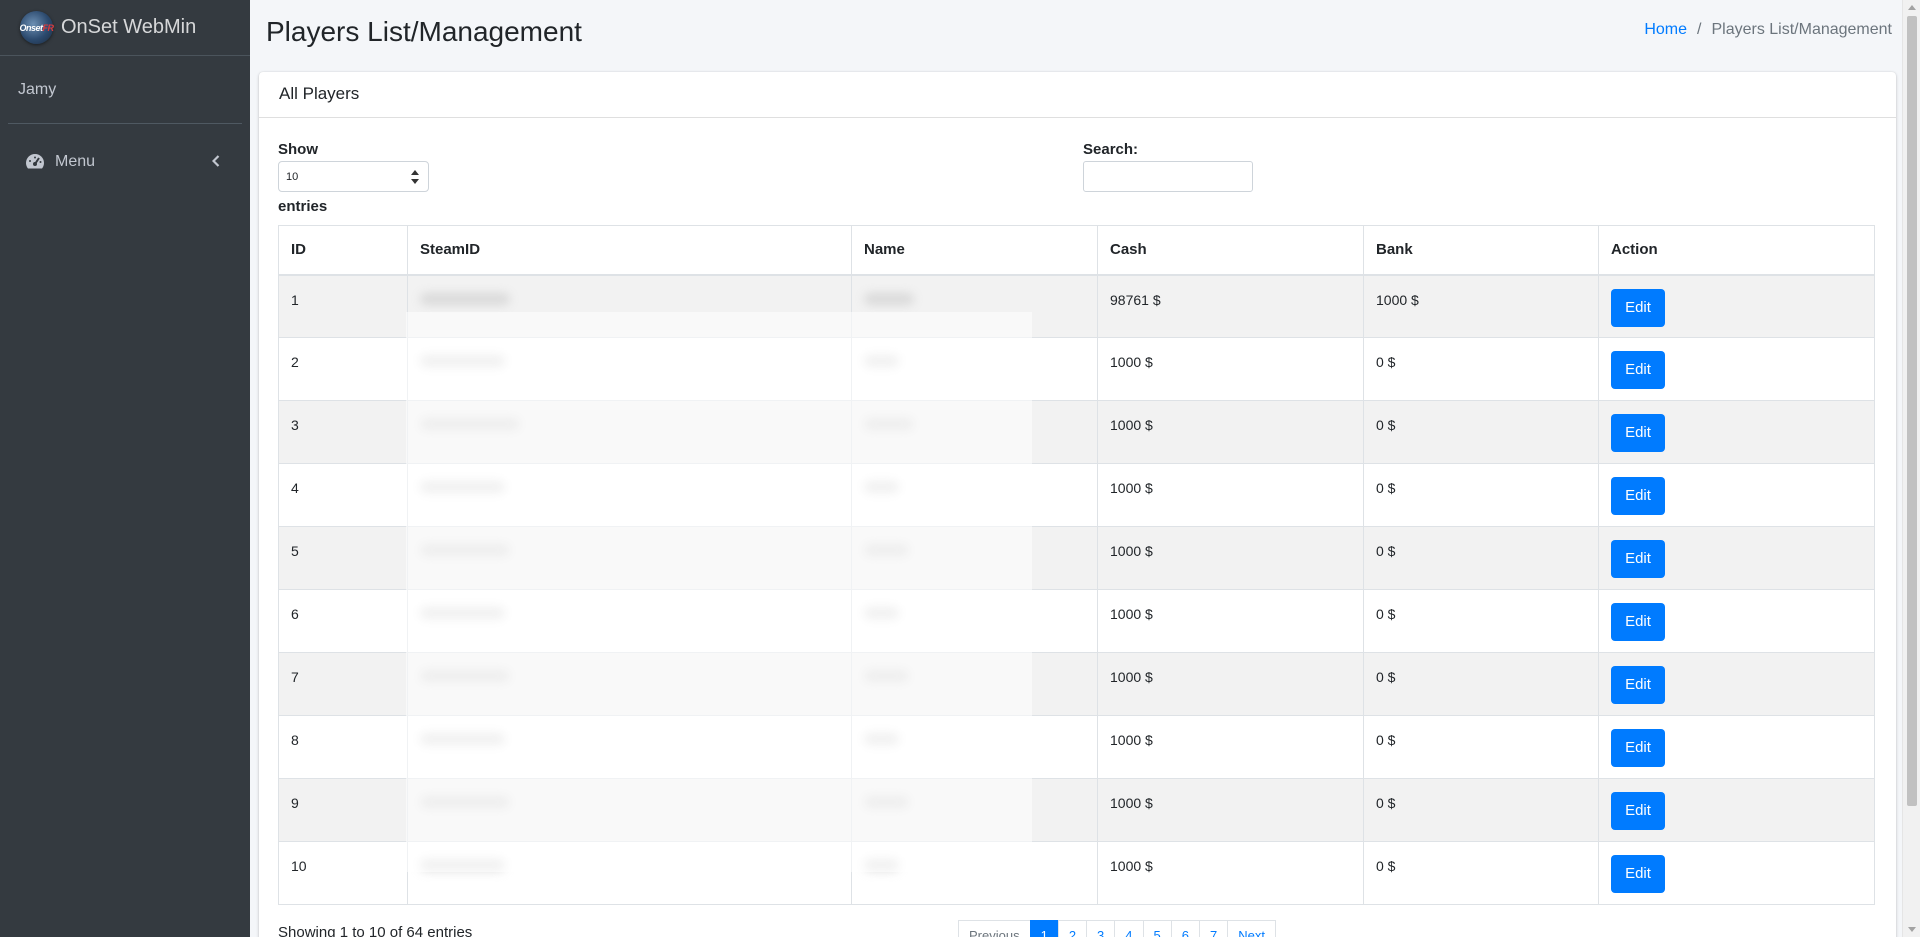 Image resolution: width=1920 pixels, height=937 pixels. I want to click on page-scrollbar, so click(1911, 468).